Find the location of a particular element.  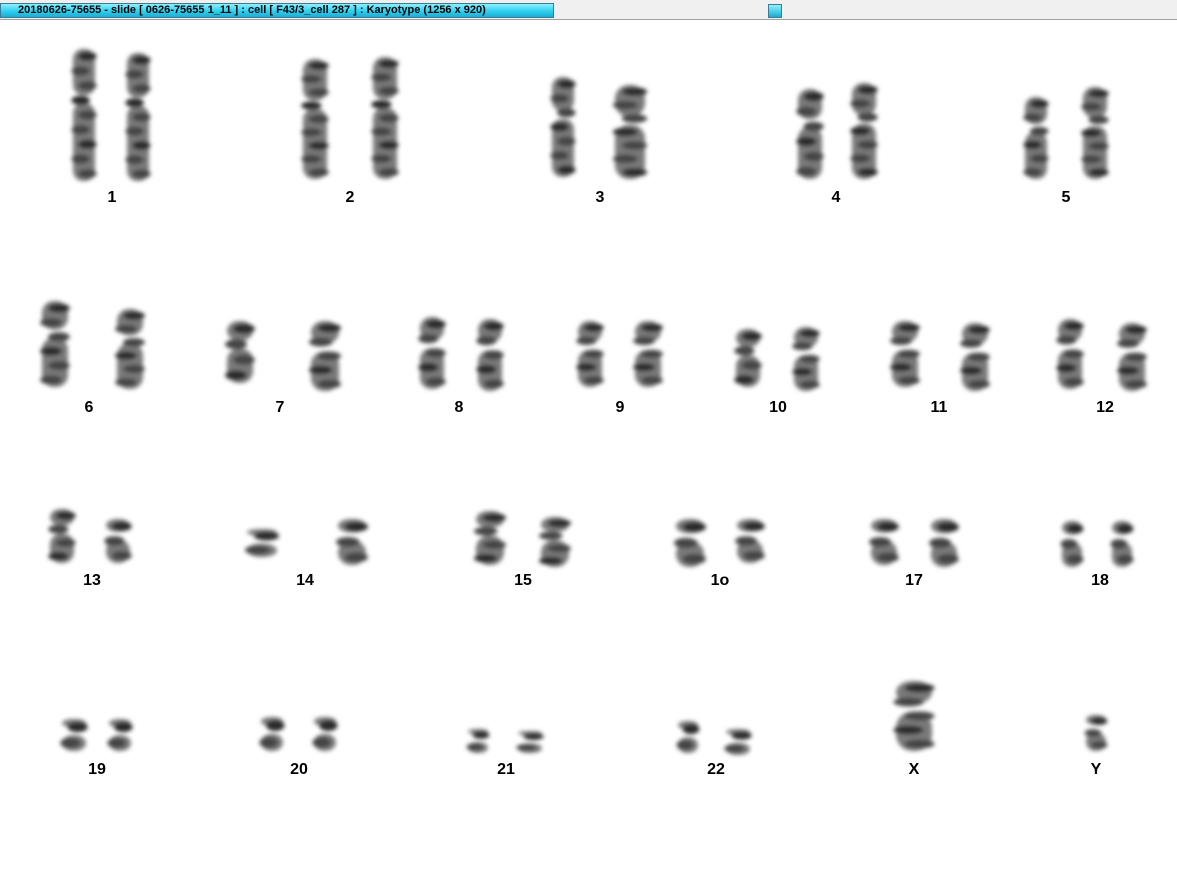

chromosome-21-a is located at coordinates (478, 741).